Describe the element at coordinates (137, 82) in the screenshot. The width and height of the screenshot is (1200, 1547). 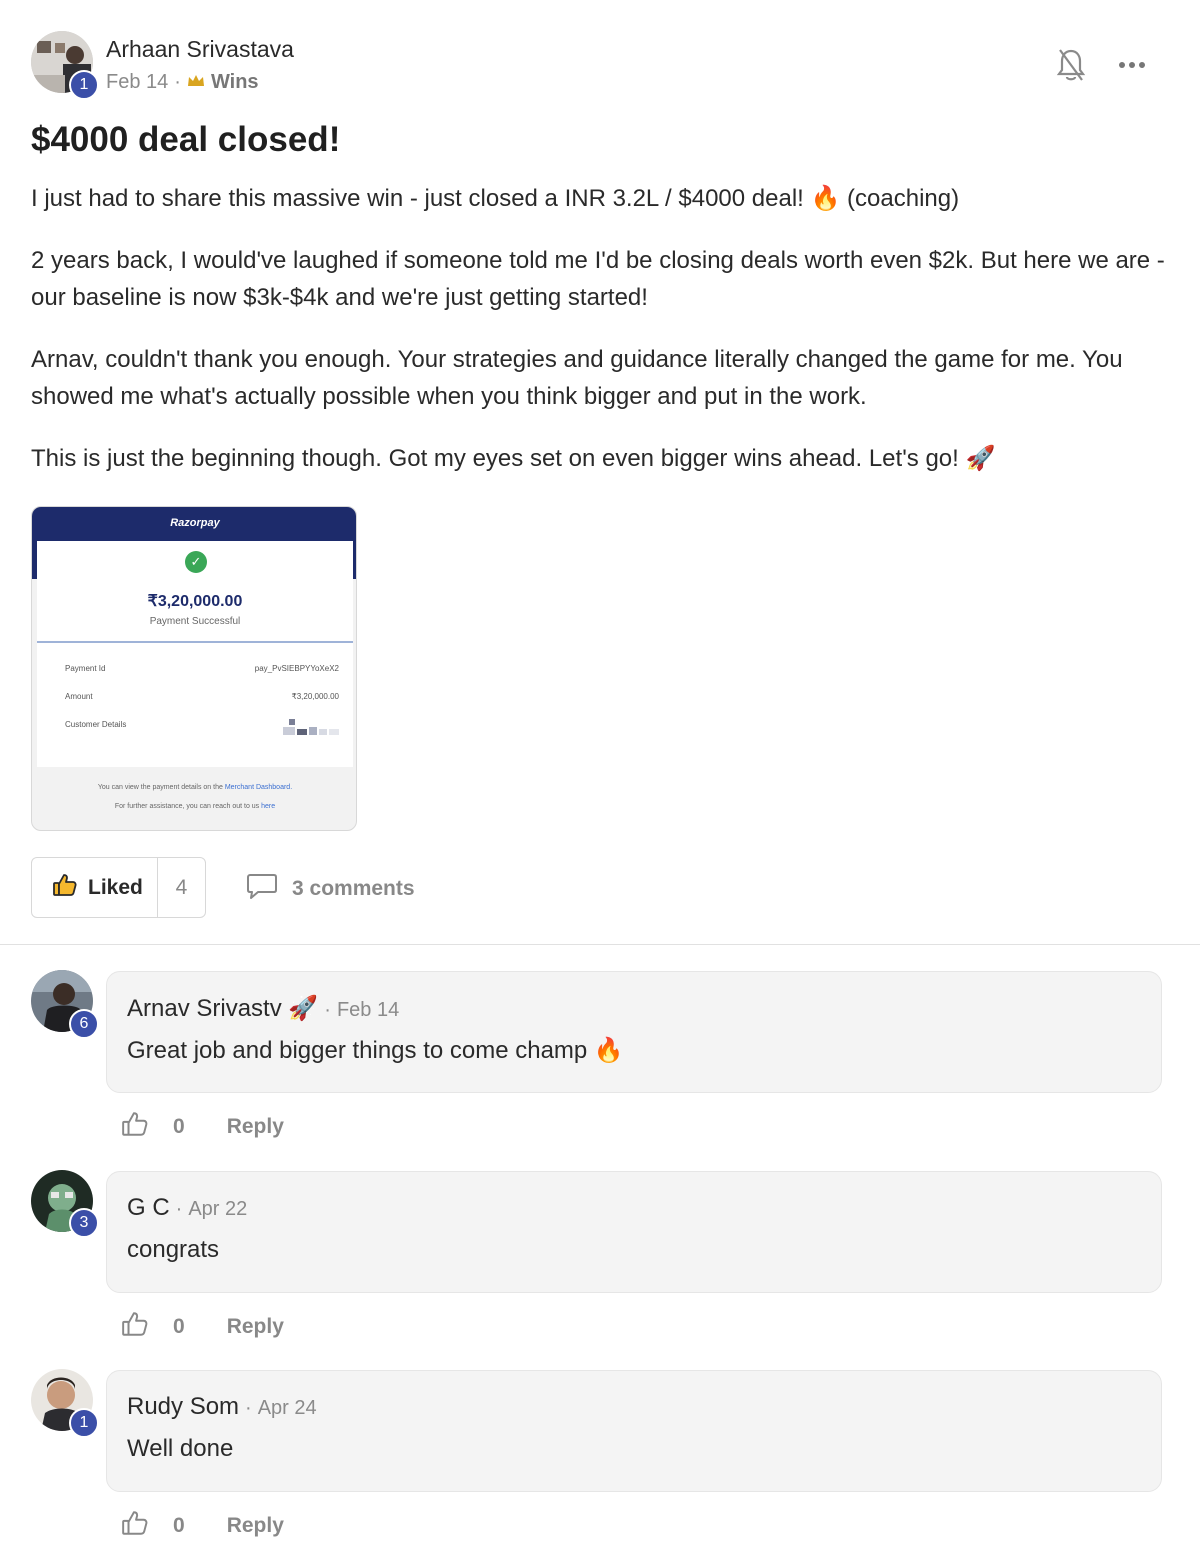
I see `post-date: Feb 14` at that location.